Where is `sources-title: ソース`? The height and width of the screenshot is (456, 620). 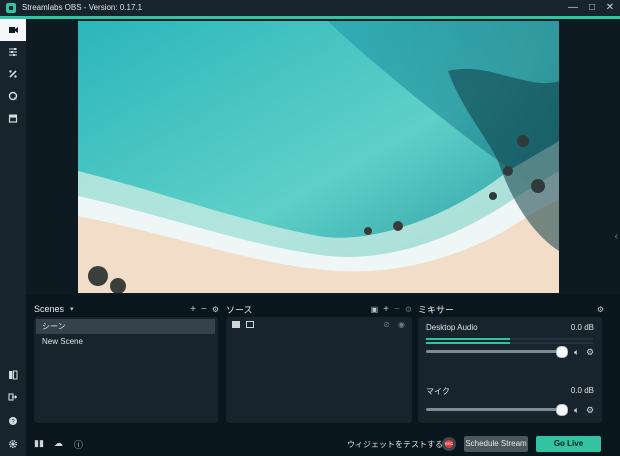
sources-title: ソース is located at coordinates (239, 309).